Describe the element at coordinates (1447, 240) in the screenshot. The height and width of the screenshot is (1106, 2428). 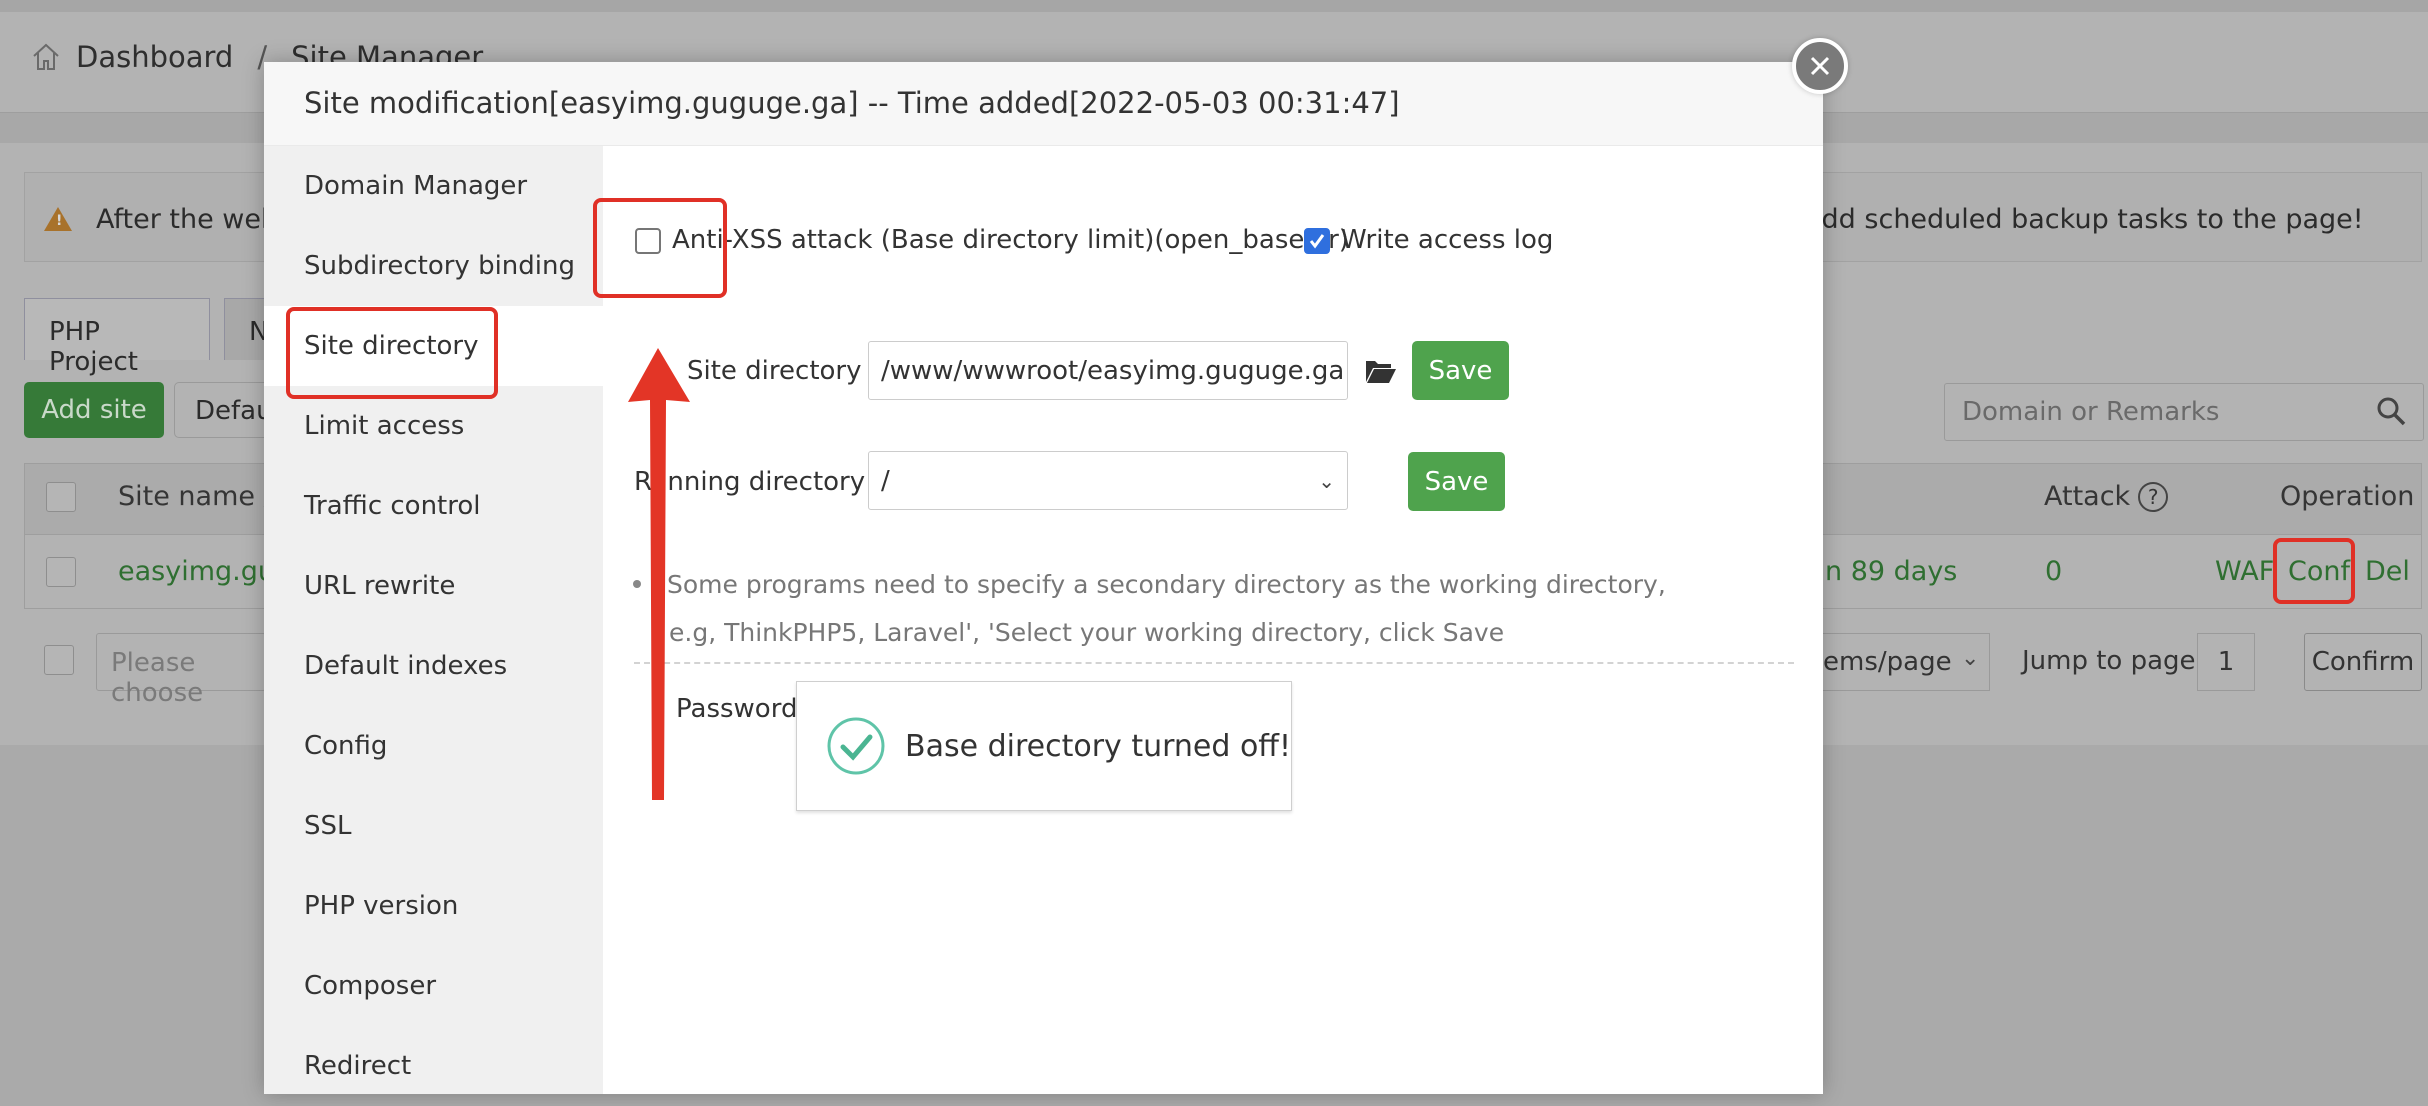
I see `write-access-log-label: Write access log` at that location.